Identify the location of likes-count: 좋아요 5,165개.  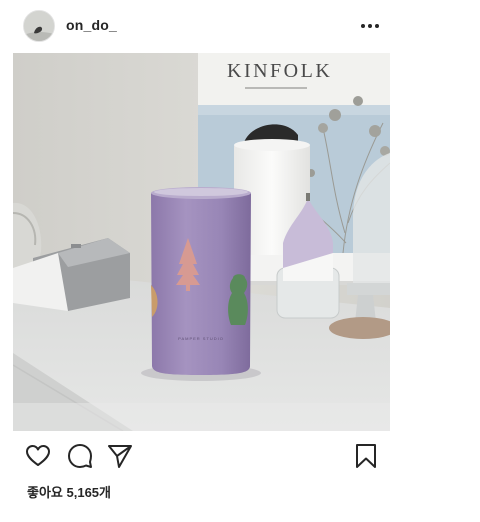
(69, 491).